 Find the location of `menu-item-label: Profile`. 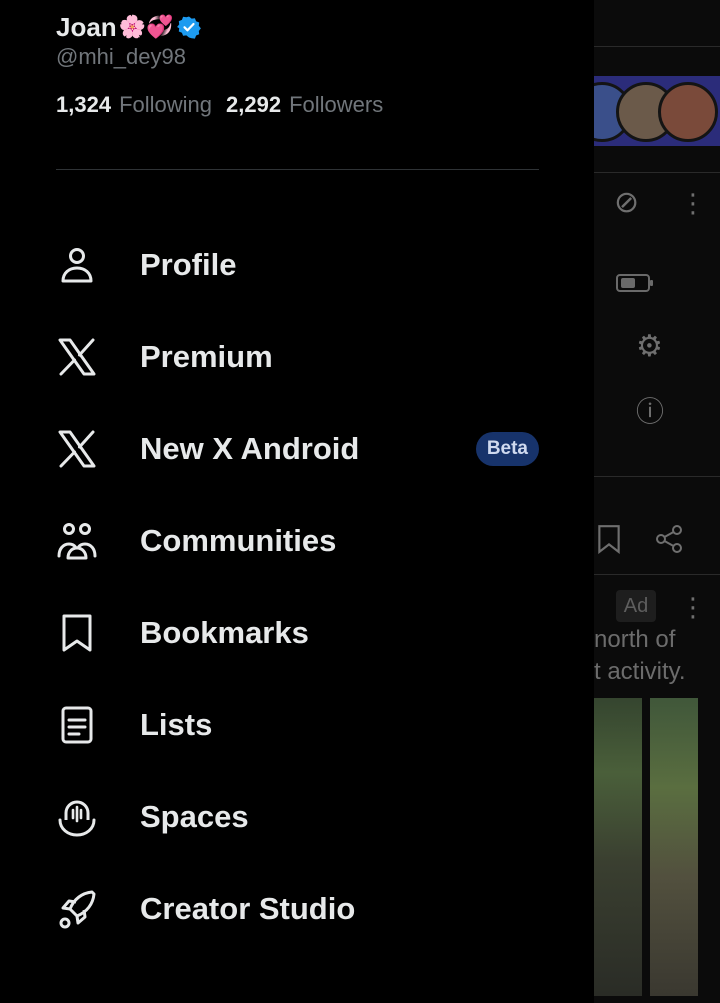

menu-item-label: Profile is located at coordinates (188, 264).